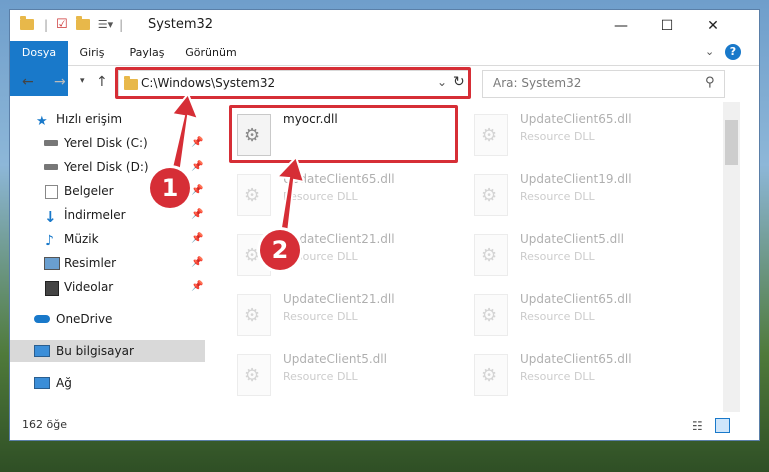 This screenshot has width=769, height=472. Describe the element at coordinates (170, 188) in the screenshot. I see `step-1-badge: 1` at that location.